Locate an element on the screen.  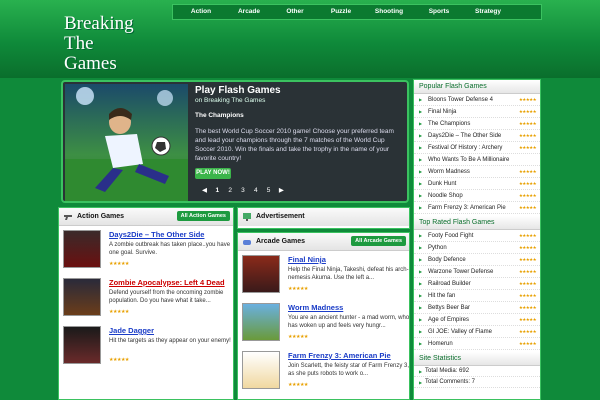
featured-game-name: The Champions is located at coordinates (219, 115).